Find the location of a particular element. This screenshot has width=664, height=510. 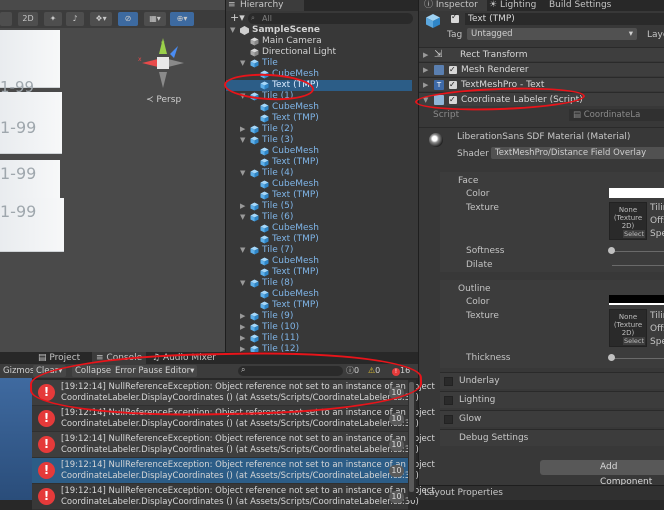

thickness-slider is located at coordinates (638, 358).